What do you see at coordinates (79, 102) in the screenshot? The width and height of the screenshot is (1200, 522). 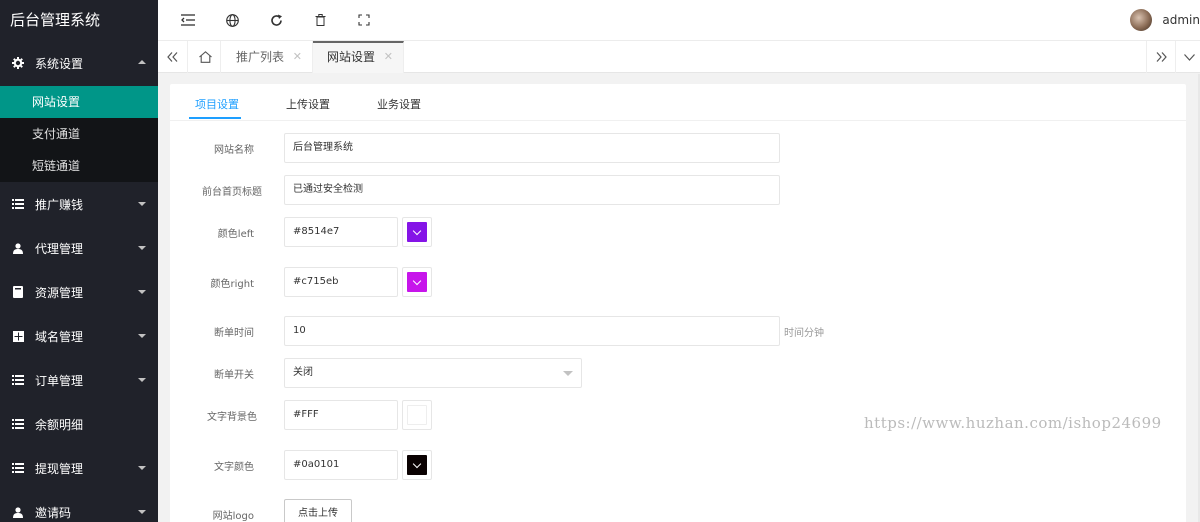 I see `subnav-item-site-settings: 网站设置` at bounding box center [79, 102].